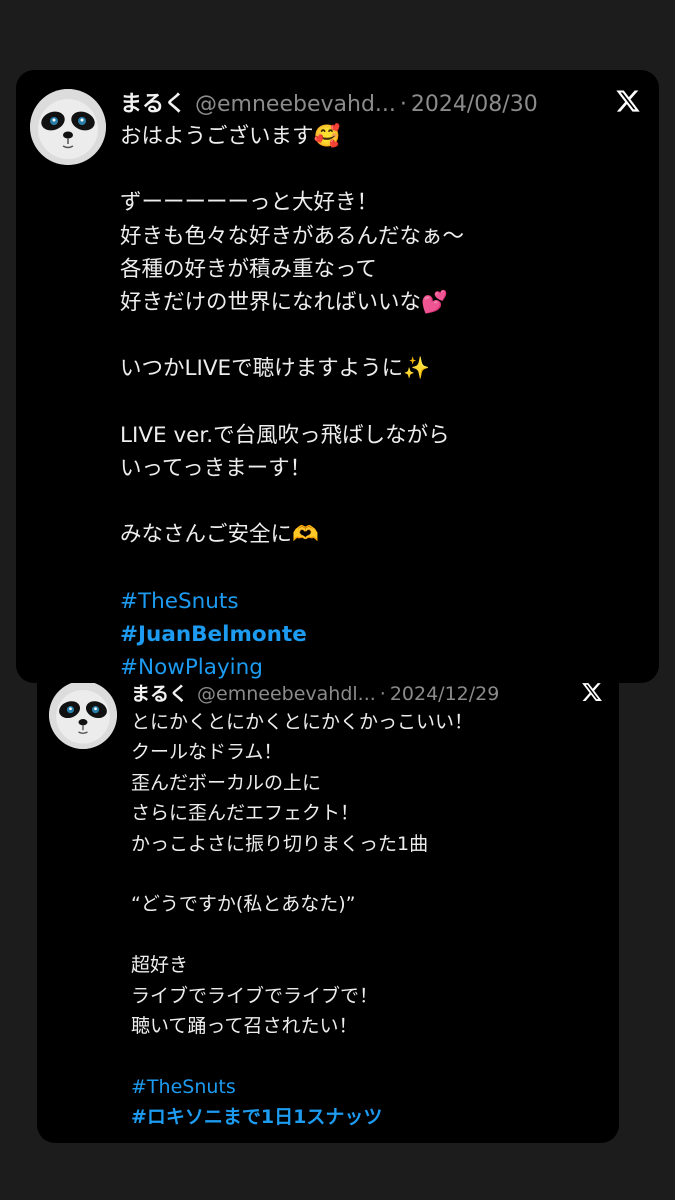 The width and height of the screenshot is (675, 1200). Describe the element at coordinates (445, 694) in the screenshot. I see `post-date: 2024/12/29` at that location.